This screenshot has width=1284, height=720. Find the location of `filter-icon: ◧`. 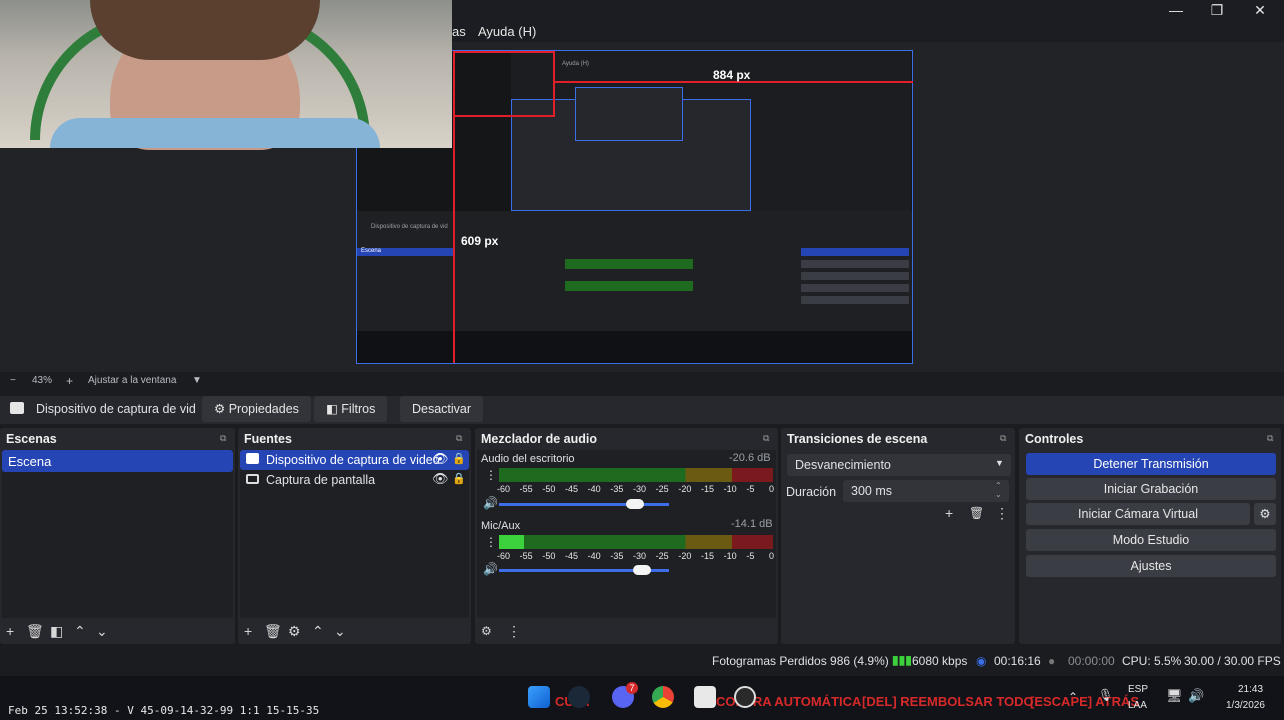

filter-icon: ◧ is located at coordinates (56, 631).